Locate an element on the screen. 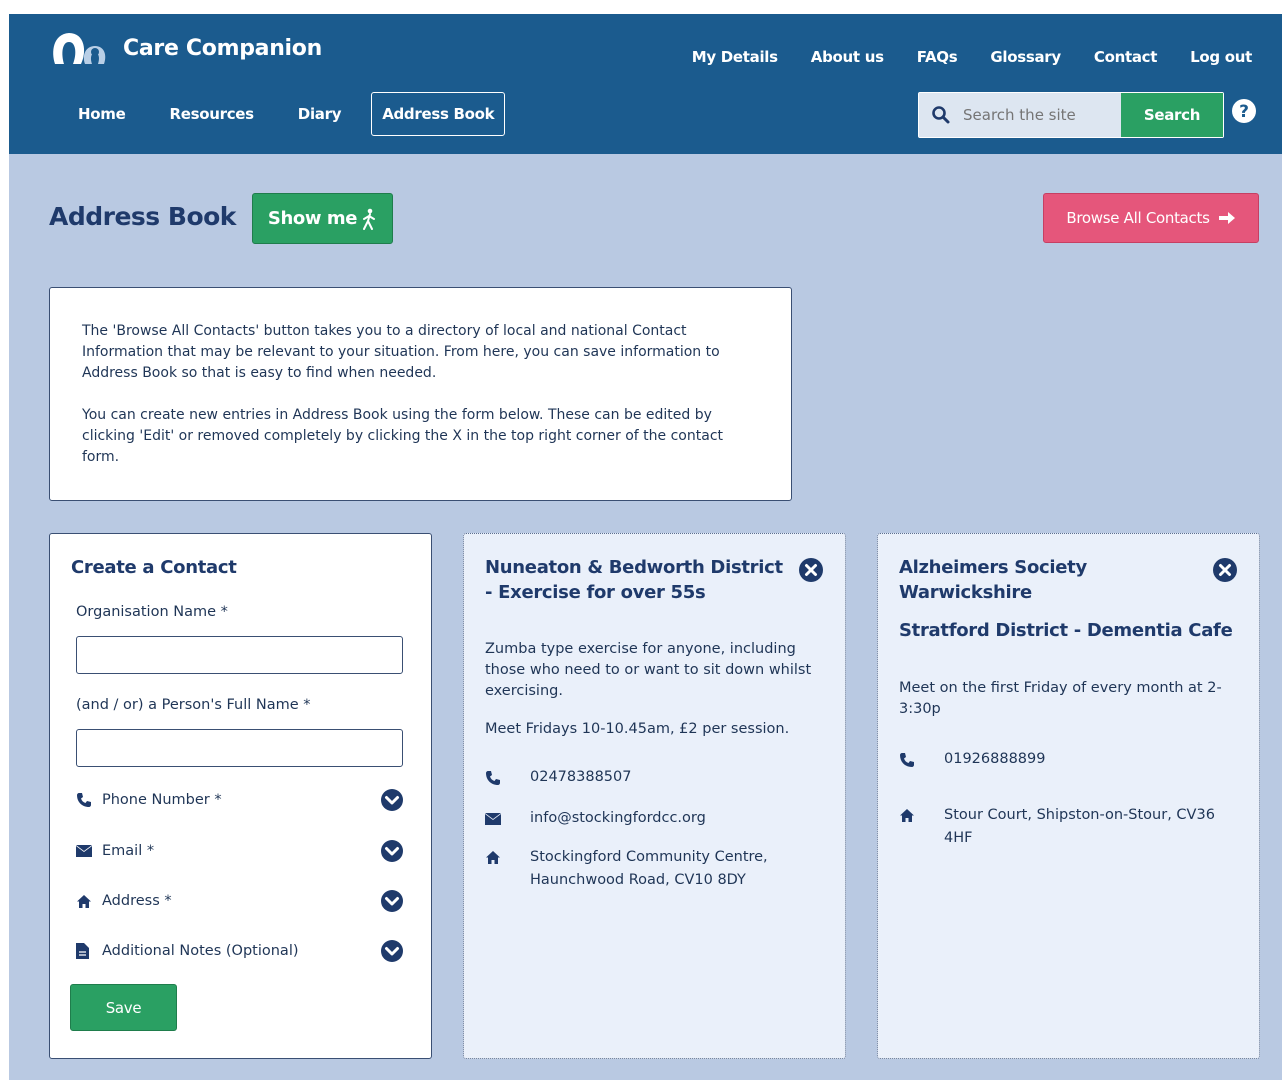 The height and width of the screenshot is (1080, 1282). phone-number-label: Phone Number * is located at coordinates (162, 800).